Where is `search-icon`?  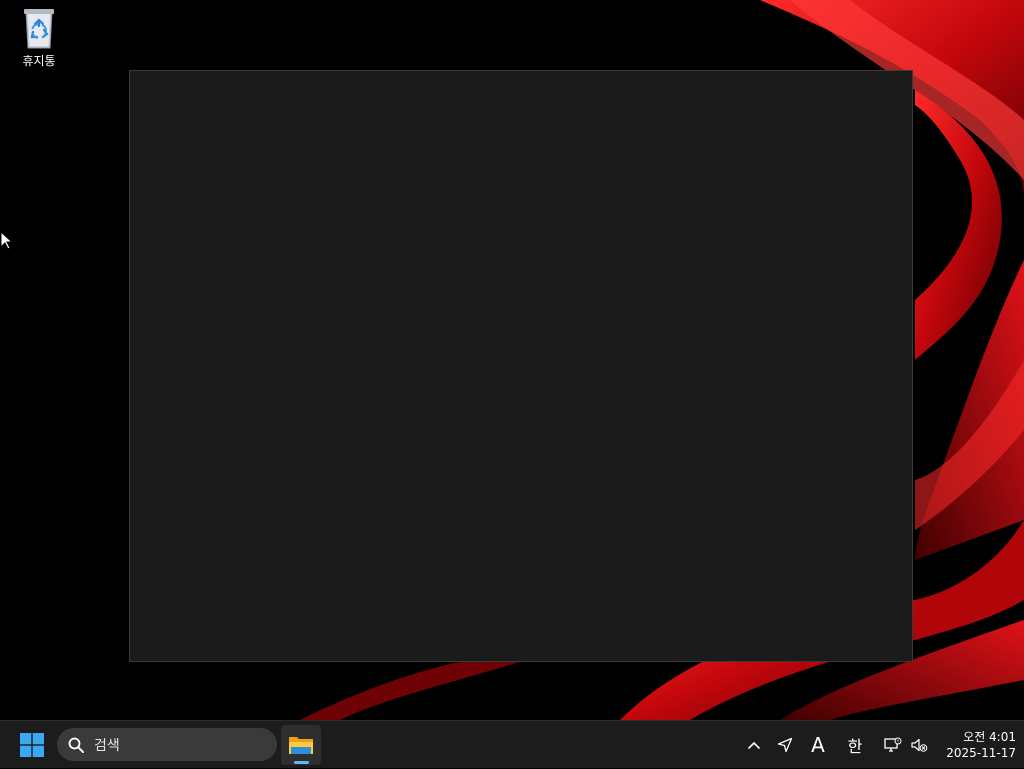 search-icon is located at coordinates (76, 745).